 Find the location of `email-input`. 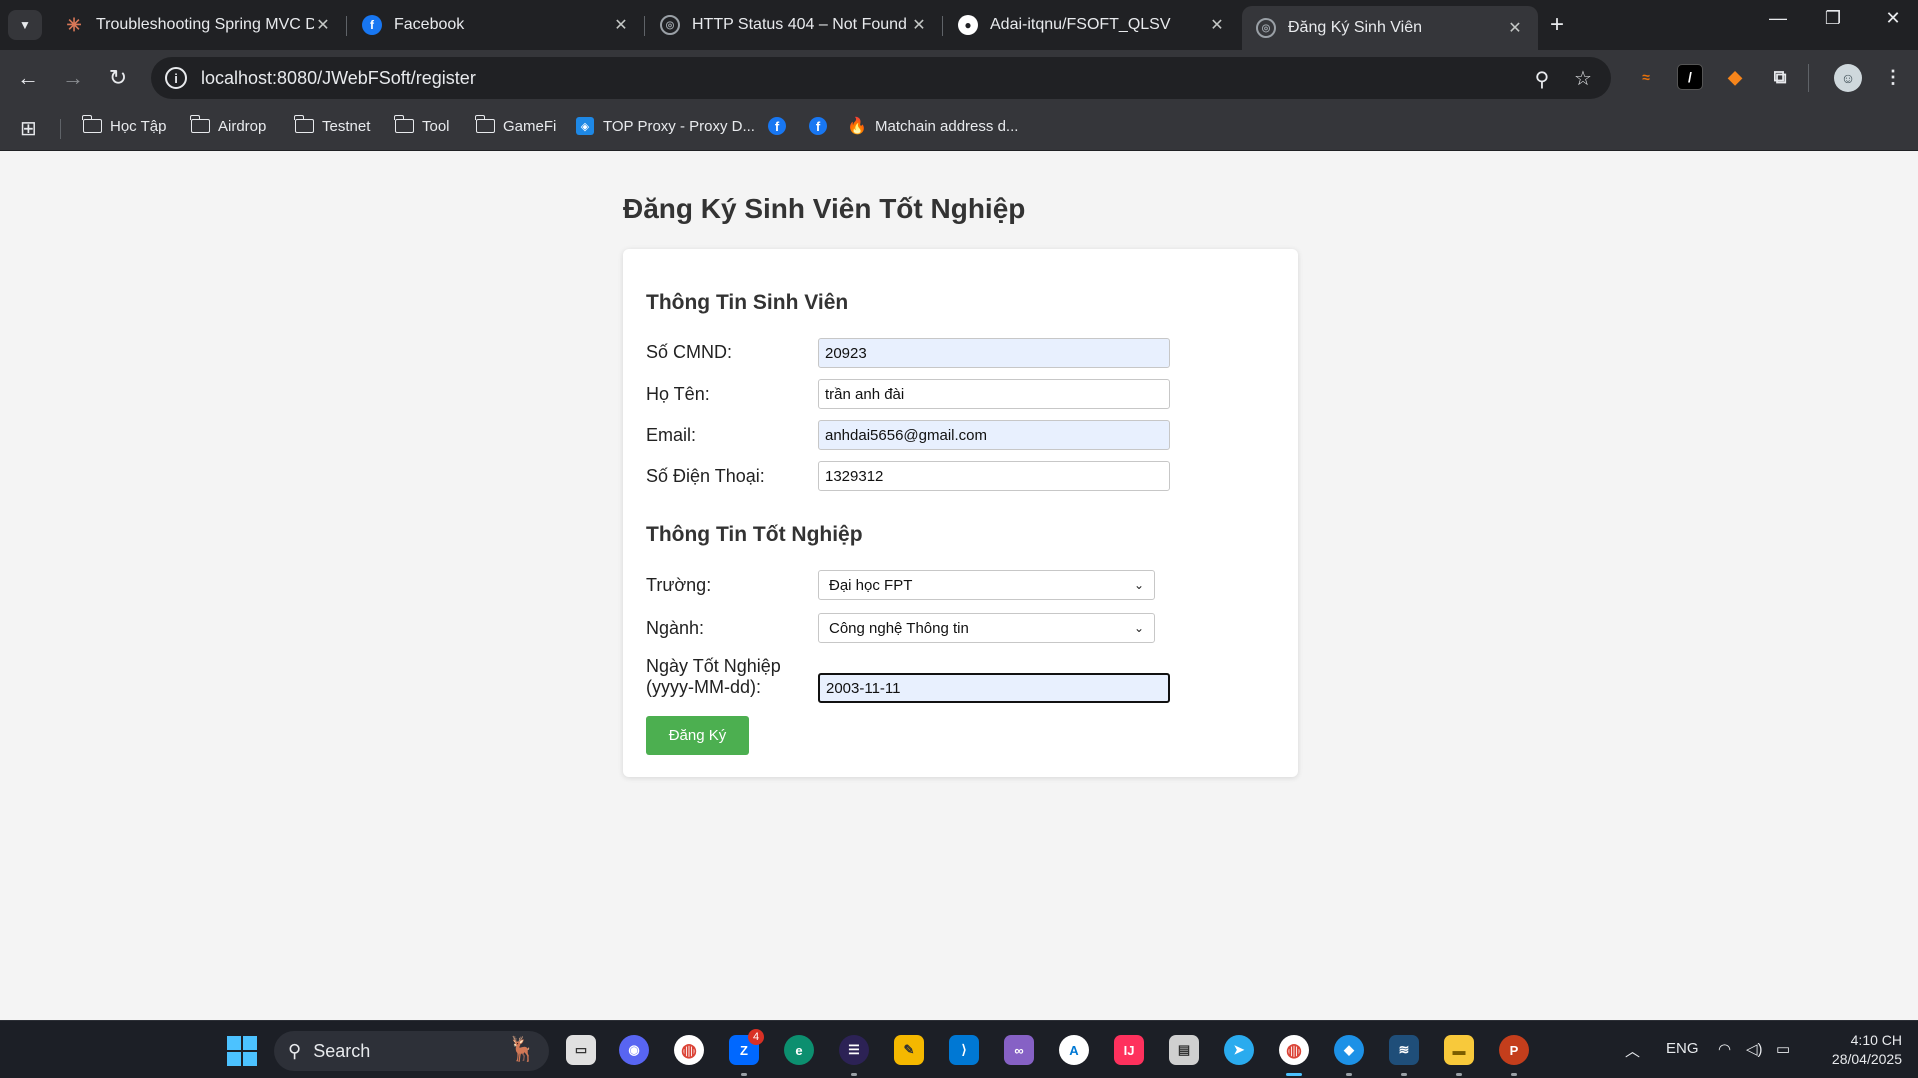

email-input is located at coordinates (994, 435).